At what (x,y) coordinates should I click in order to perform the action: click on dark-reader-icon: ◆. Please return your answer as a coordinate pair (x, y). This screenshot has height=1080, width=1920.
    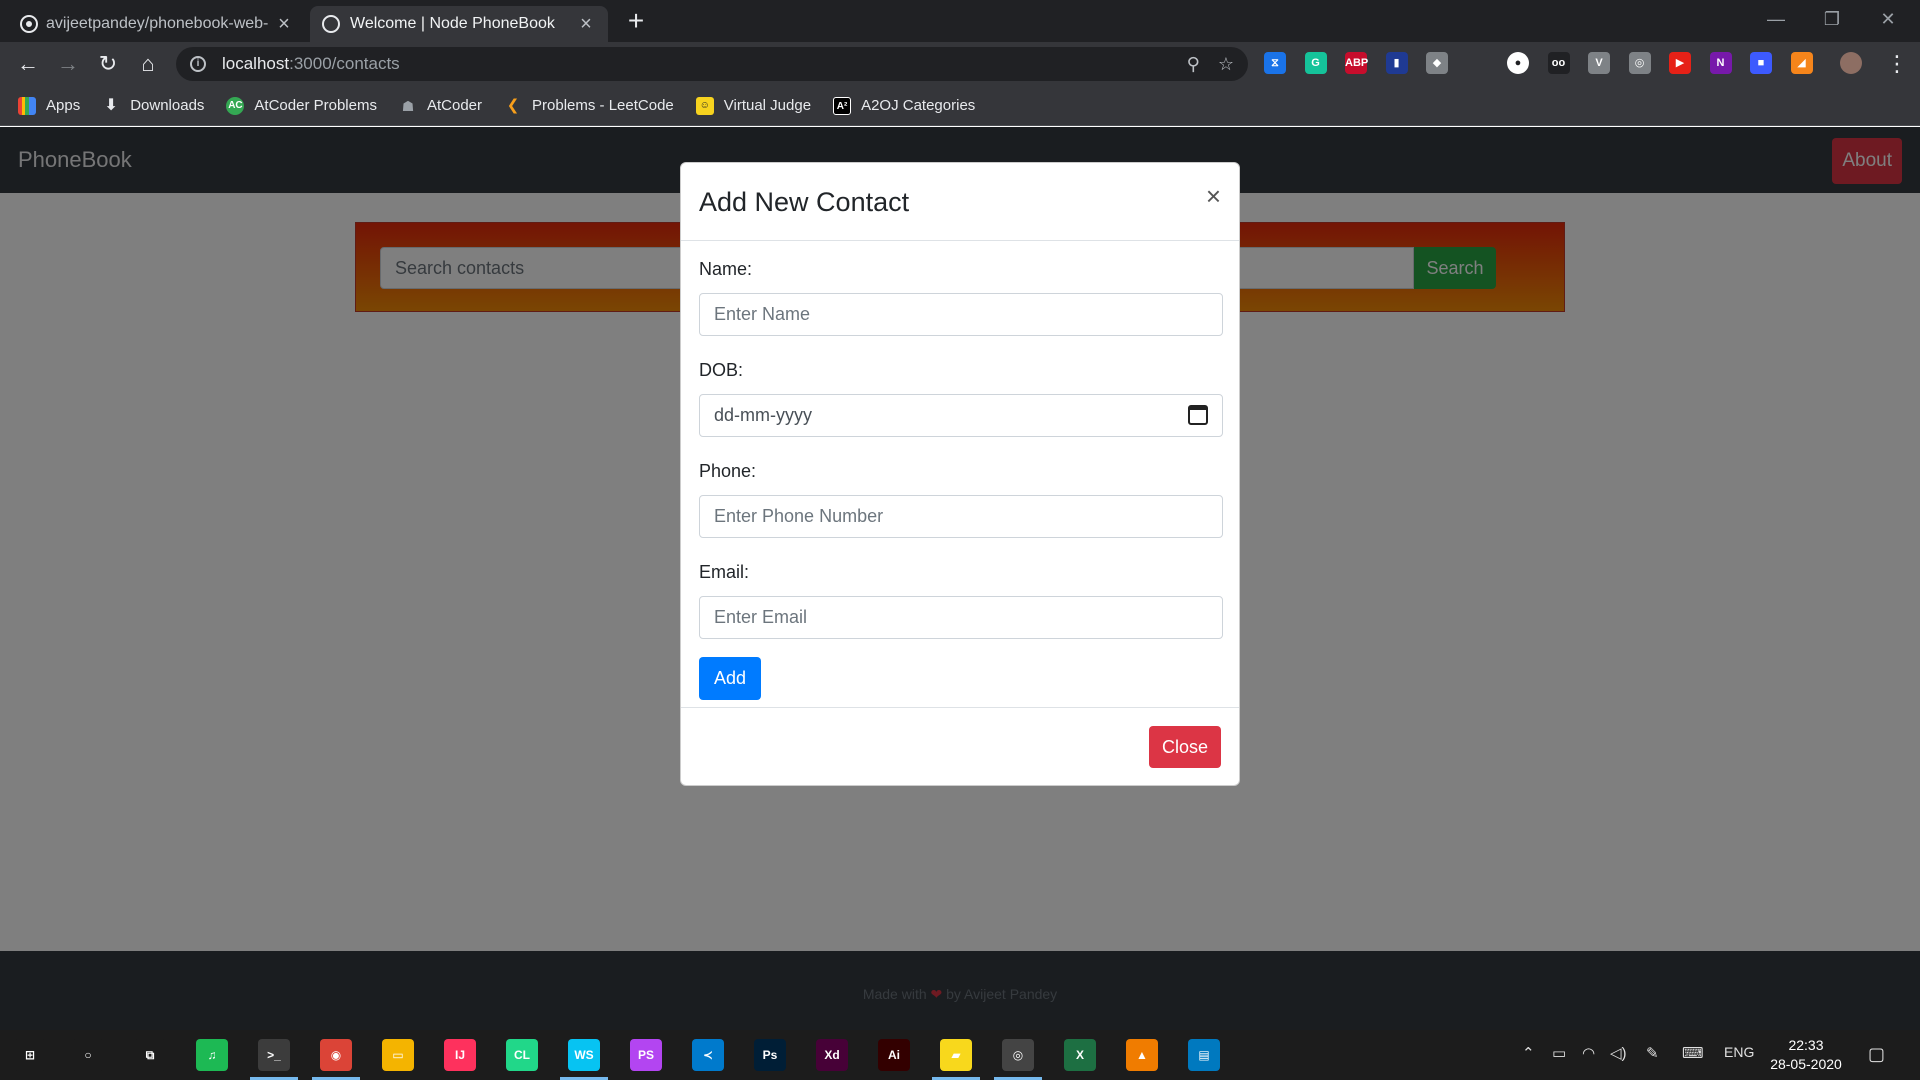
    Looking at the image, I should click on (1437, 63).